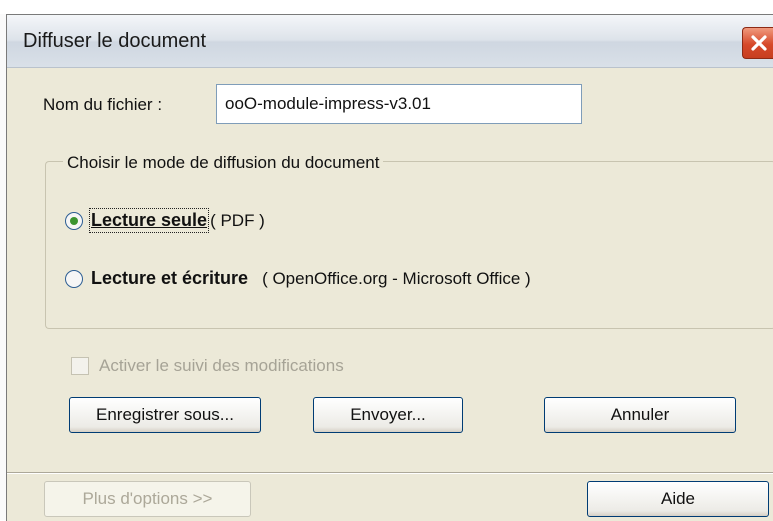  Describe the element at coordinates (80, 366) in the screenshot. I see `track-changes-checkbox` at that location.